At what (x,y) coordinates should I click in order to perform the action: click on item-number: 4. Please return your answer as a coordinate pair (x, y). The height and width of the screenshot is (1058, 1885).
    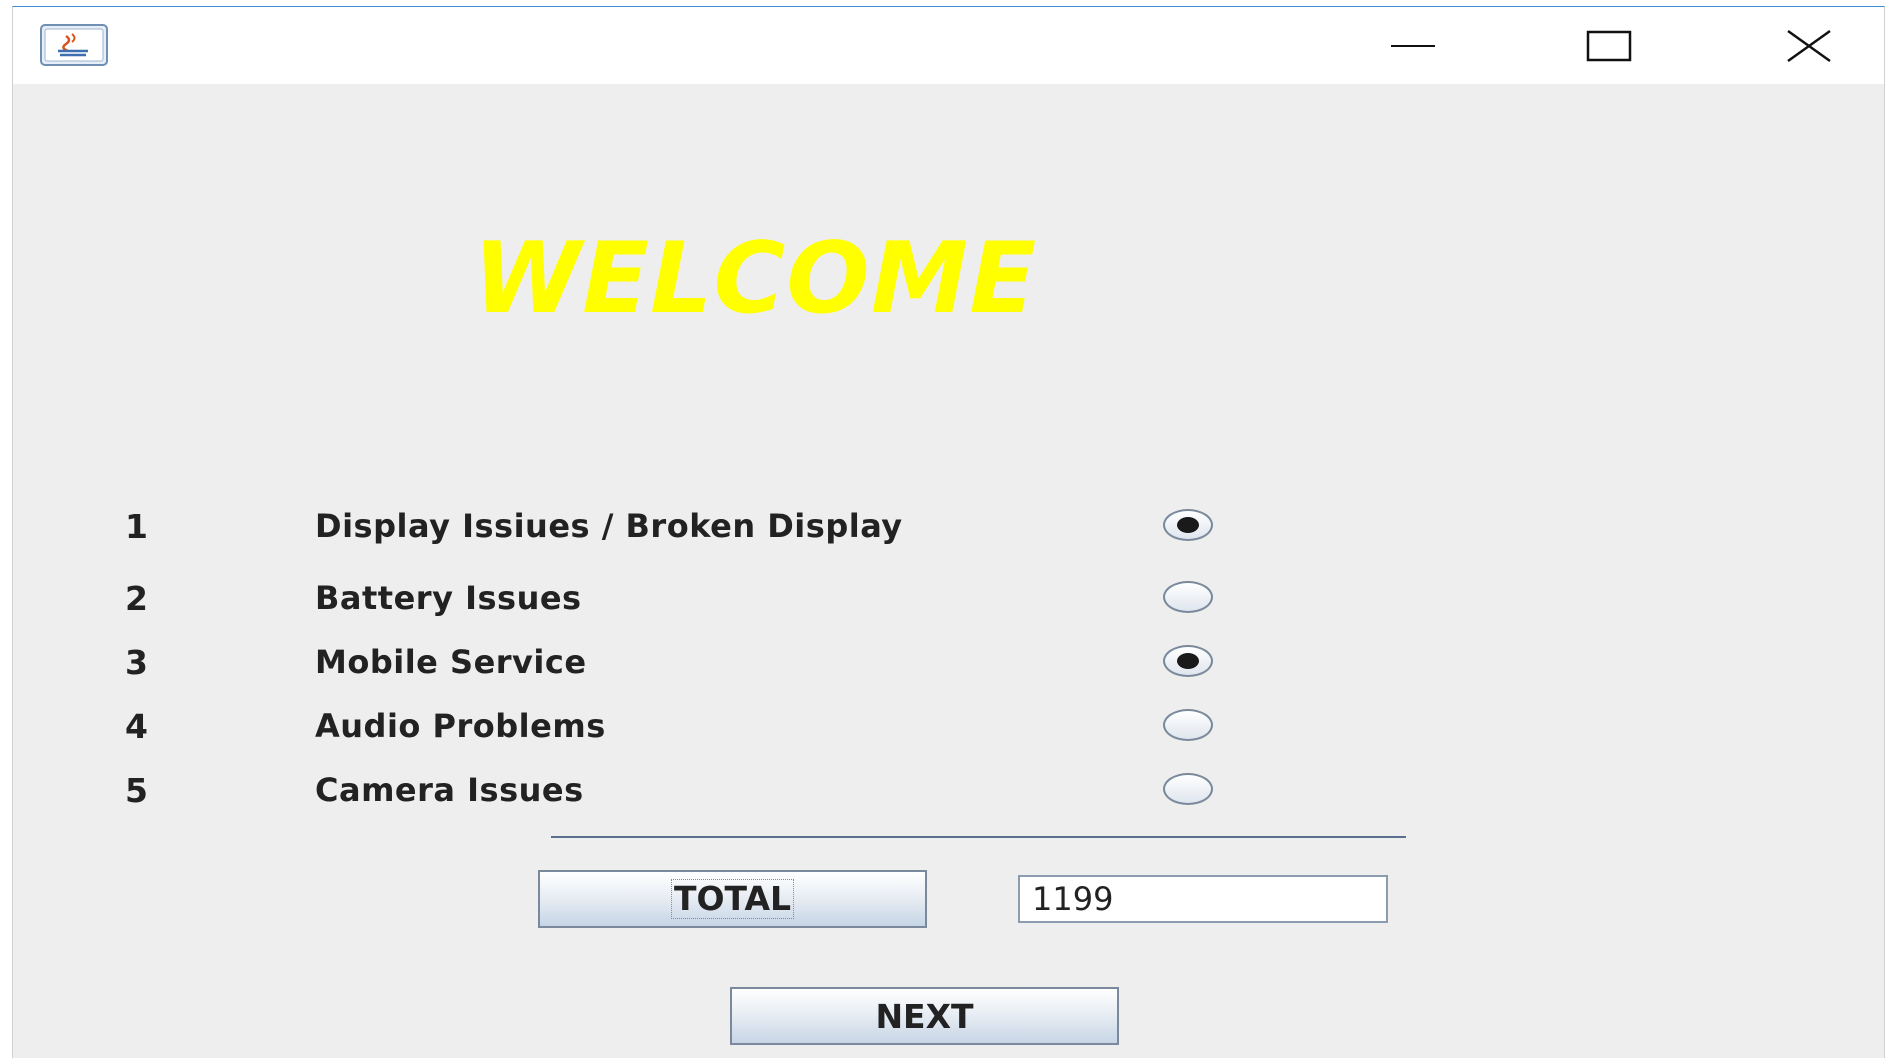
    Looking at the image, I should click on (136, 726).